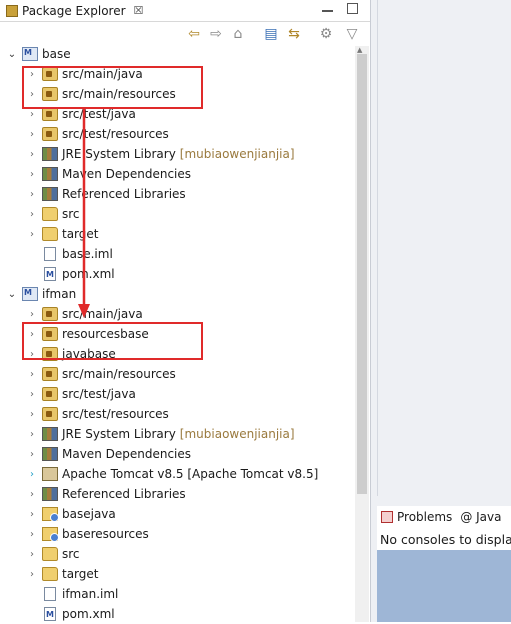 This screenshot has height=624, width=511. Describe the element at coordinates (80, 234) in the screenshot. I see `tree-item-label: target` at that location.